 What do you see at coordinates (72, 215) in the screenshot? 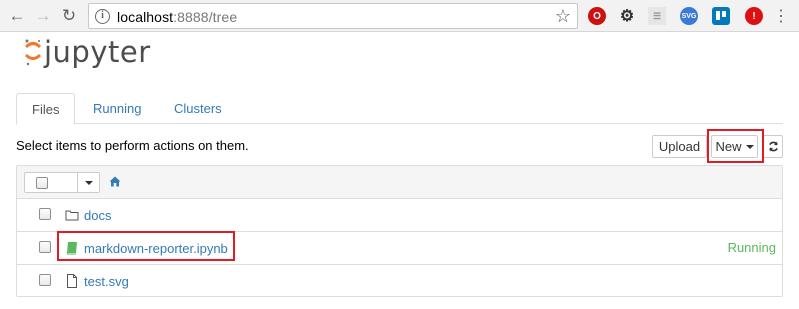
I see `folder-icon` at bounding box center [72, 215].